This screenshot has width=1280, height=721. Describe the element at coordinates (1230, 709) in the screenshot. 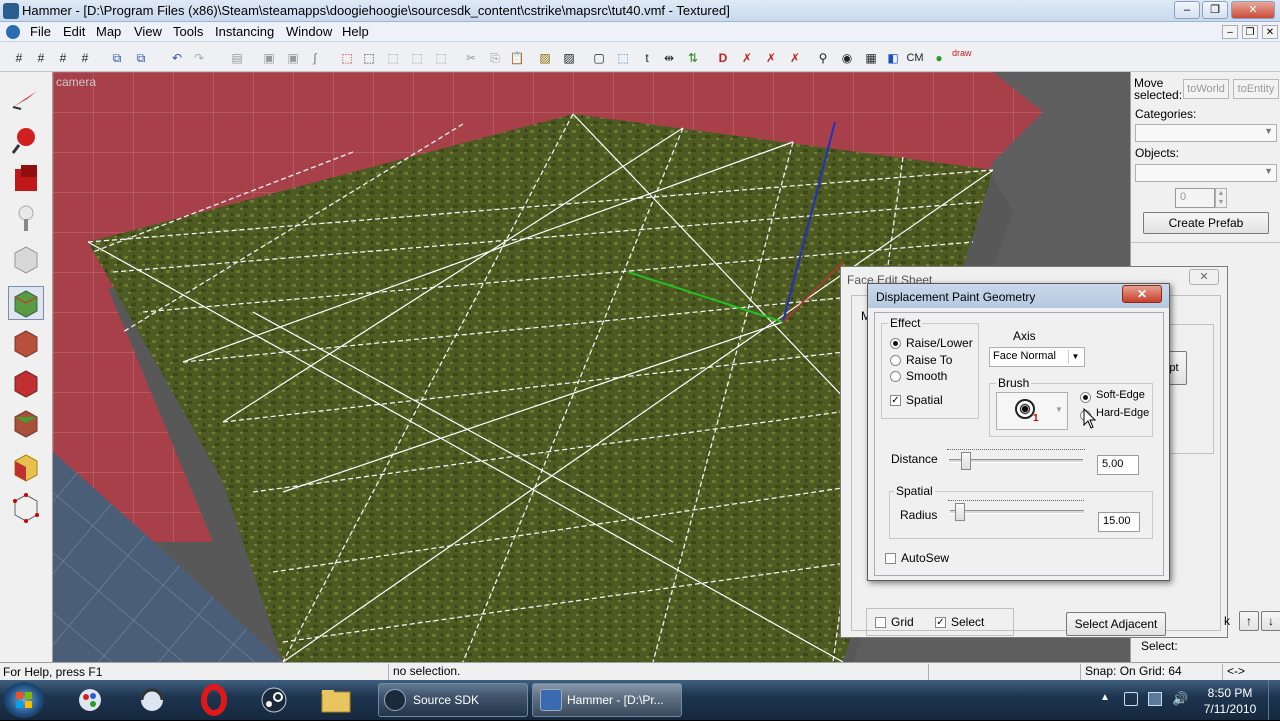

I see `clock-date: 7/11/2010` at that location.